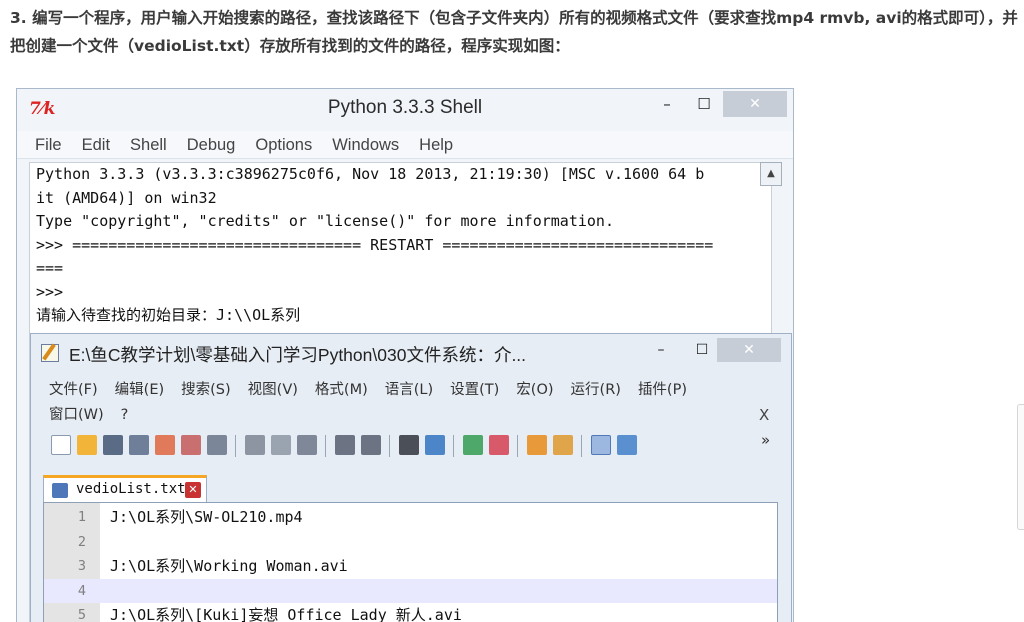 The height and width of the screenshot is (622, 1024). I want to click on menu-debug: Debug, so click(211, 145).